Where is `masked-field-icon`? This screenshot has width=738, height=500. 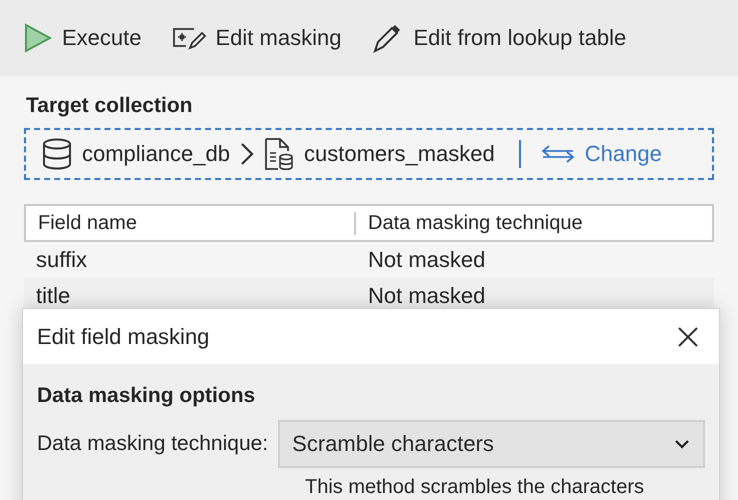
masked-field-icon is located at coordinates (189, 38).